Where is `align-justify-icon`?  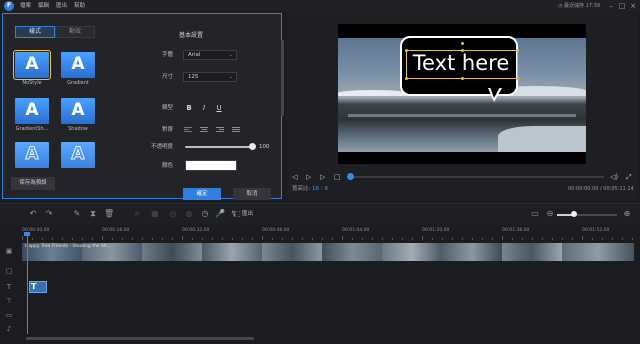
align-justify-icon is located at coordinates (236, 130).